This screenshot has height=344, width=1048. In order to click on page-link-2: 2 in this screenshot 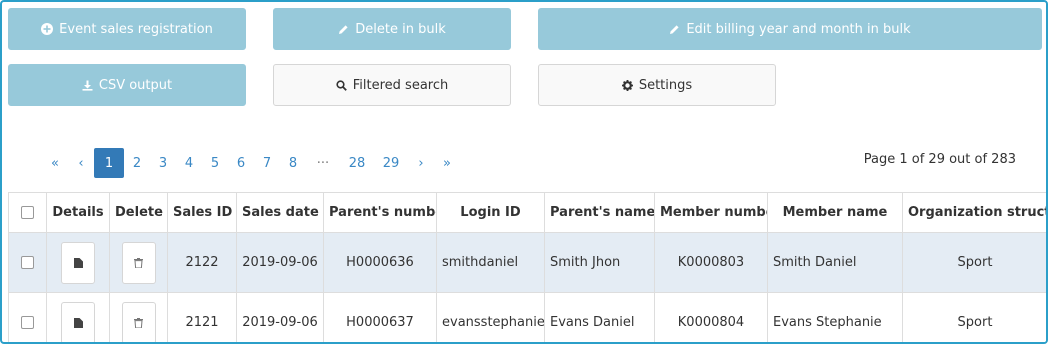, I will do `click(137, 163)`.